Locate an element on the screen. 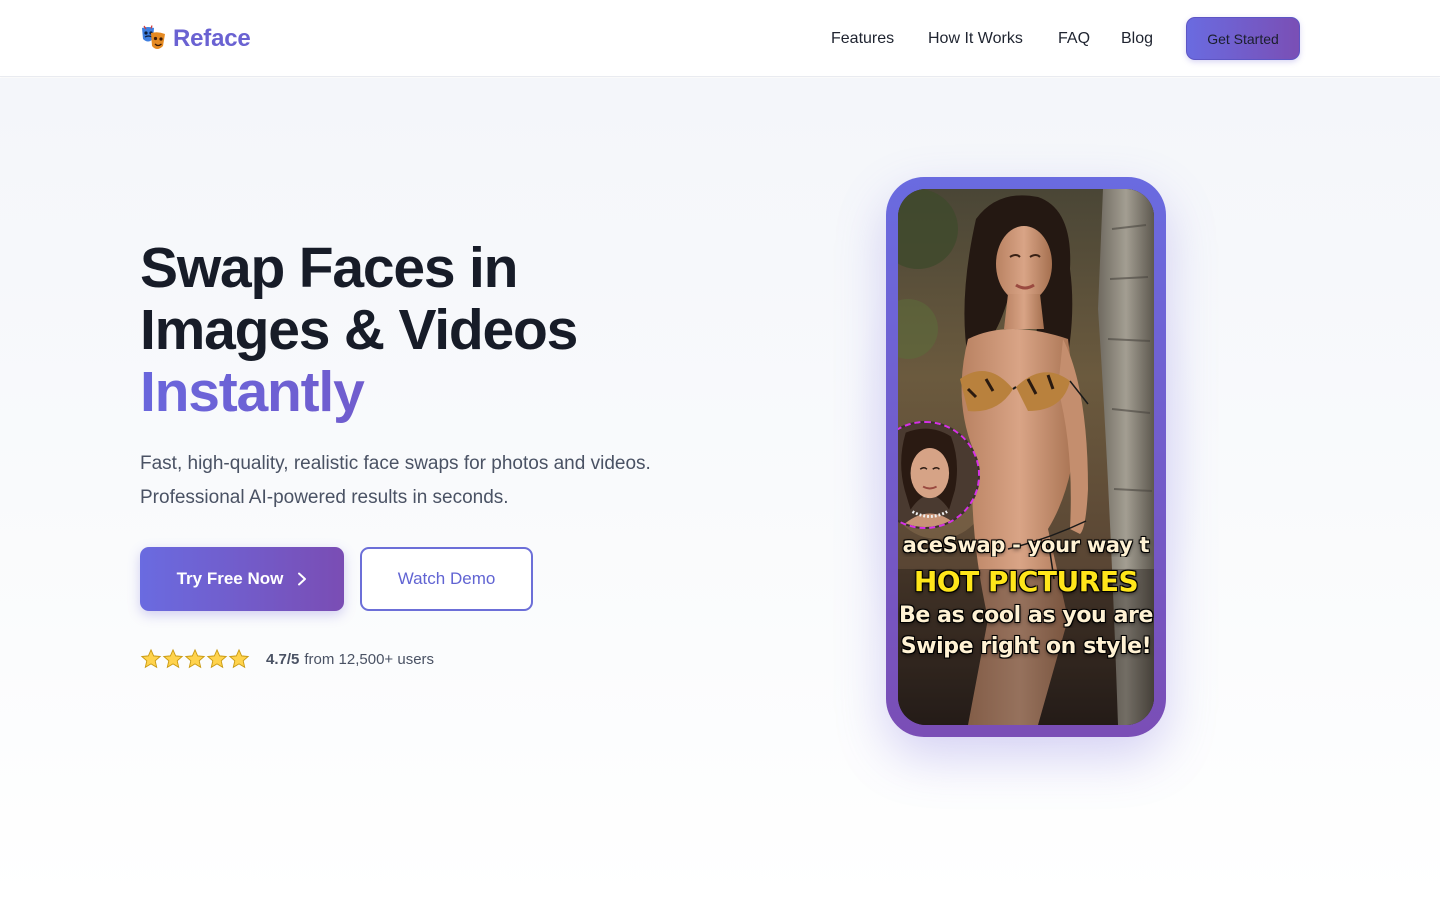 Image resolution: width=1440 pixels, height=900 pixels. chevron-right-icon is located at coordinates (302, 579).